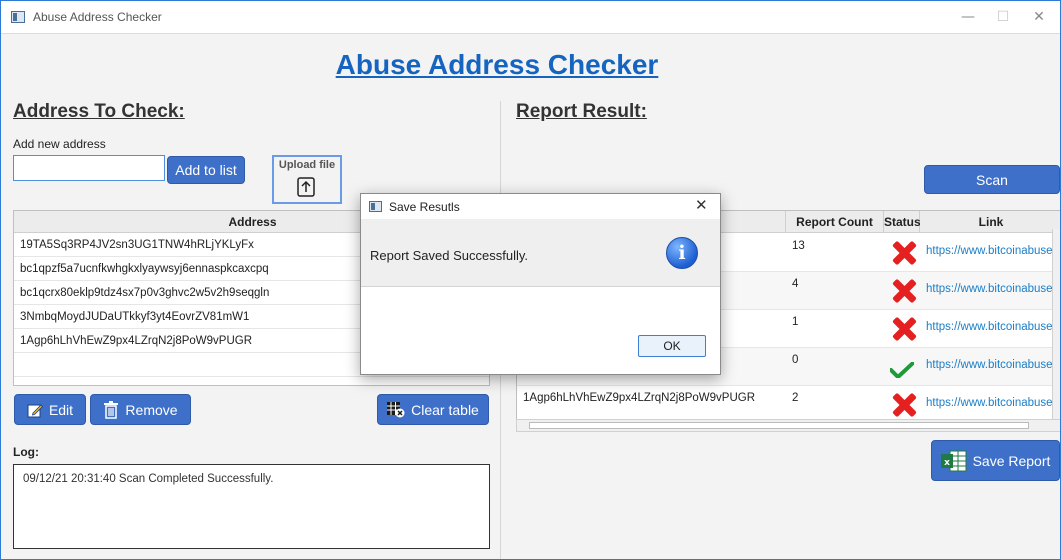 Image resolution: width=1061 pixels, height=560 pixels. What do you see at coordinates (639, 398) in the screenshot?
I see `report-address-cell: 1Agp6hLhVhEwZ9px4LZrqN2j8PoW9vPUGR` at bounding box center [639, 398].